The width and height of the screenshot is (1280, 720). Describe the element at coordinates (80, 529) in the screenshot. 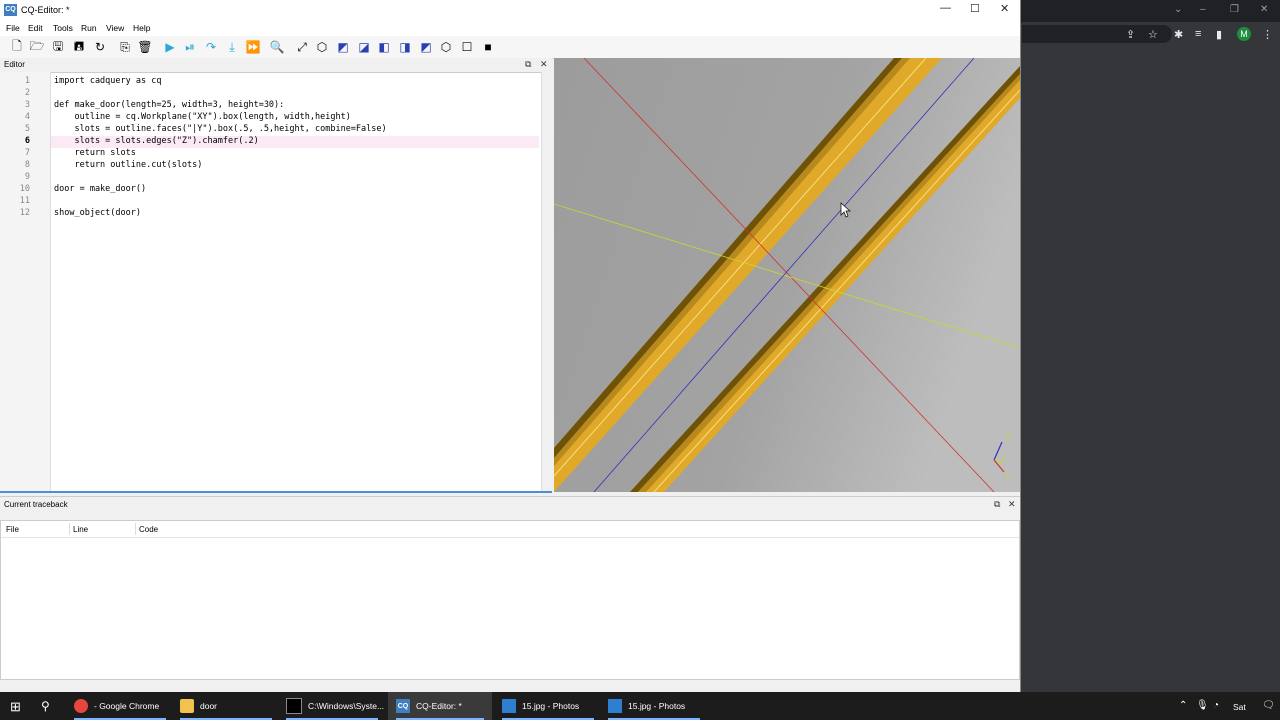

I see `column-header-line: Line` at that location.